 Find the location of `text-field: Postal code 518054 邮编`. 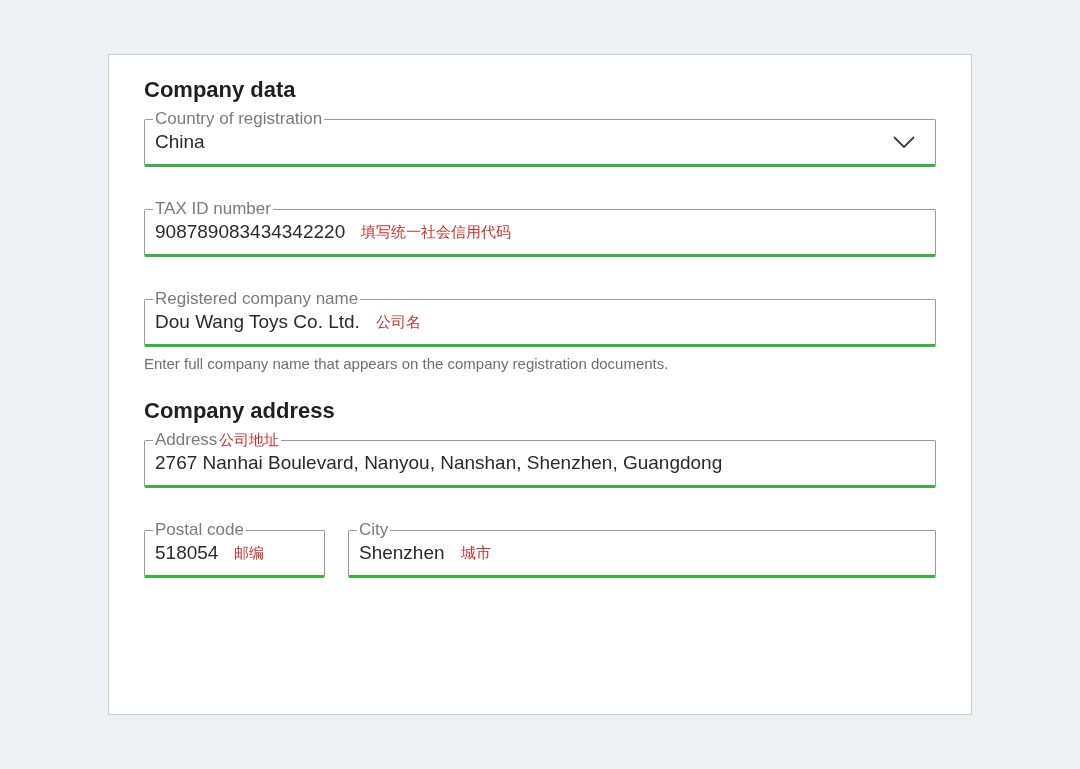

text-field: Postal code 518054 邮编 is located at coordinates (234, 549).